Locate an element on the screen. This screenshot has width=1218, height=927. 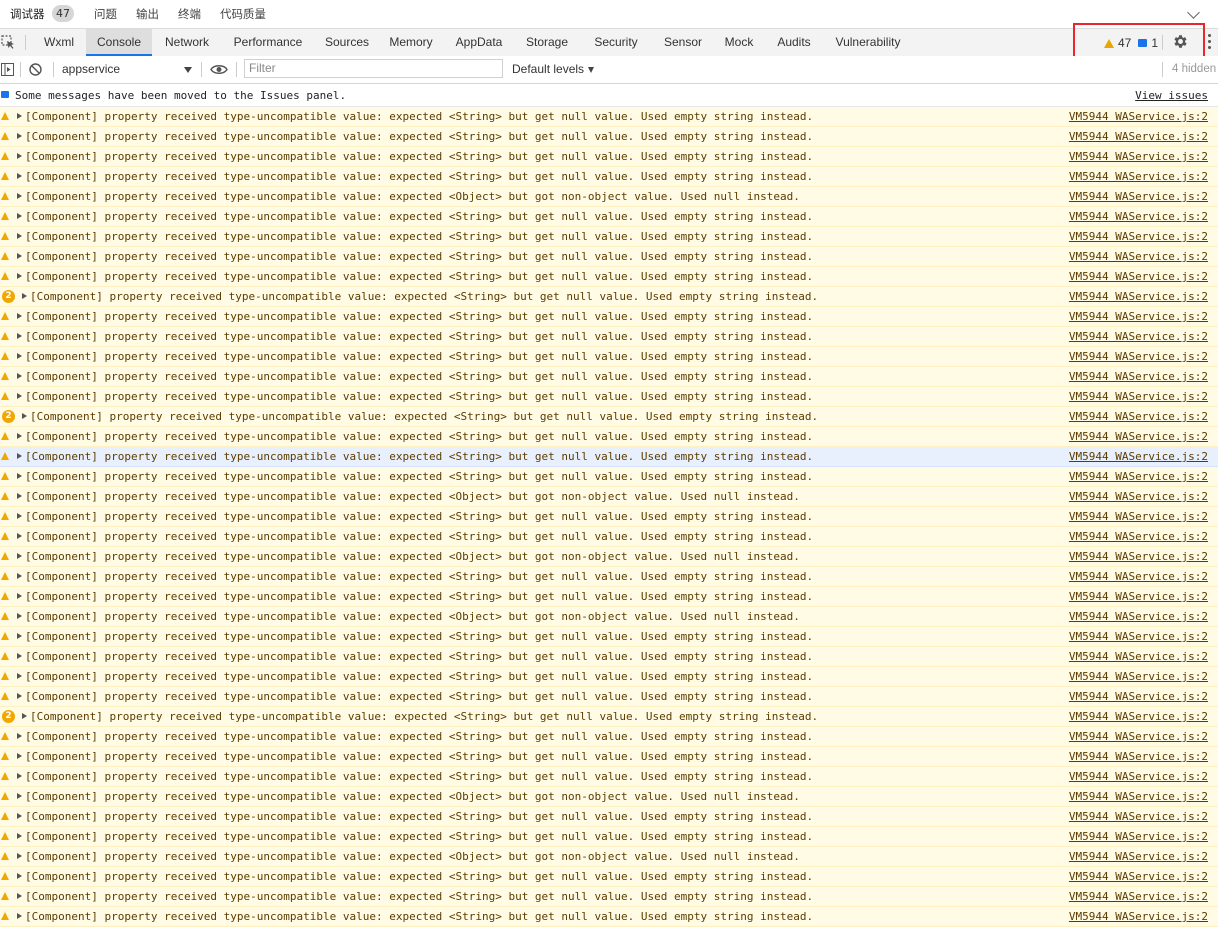
tab-performance: Performance is located at coordinates (268, 42).